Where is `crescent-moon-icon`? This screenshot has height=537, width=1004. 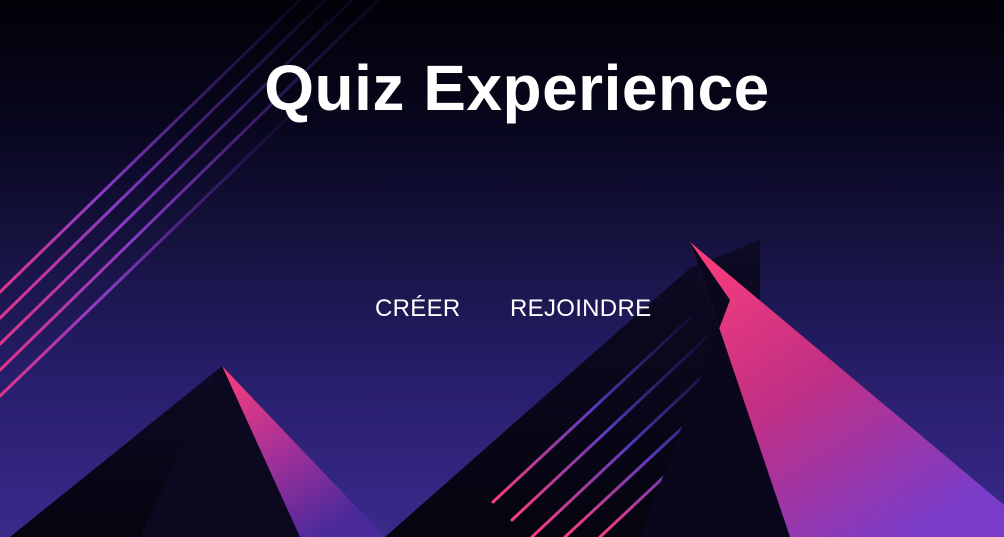
crescent-moon-icon is located at coordinates (962, 235).